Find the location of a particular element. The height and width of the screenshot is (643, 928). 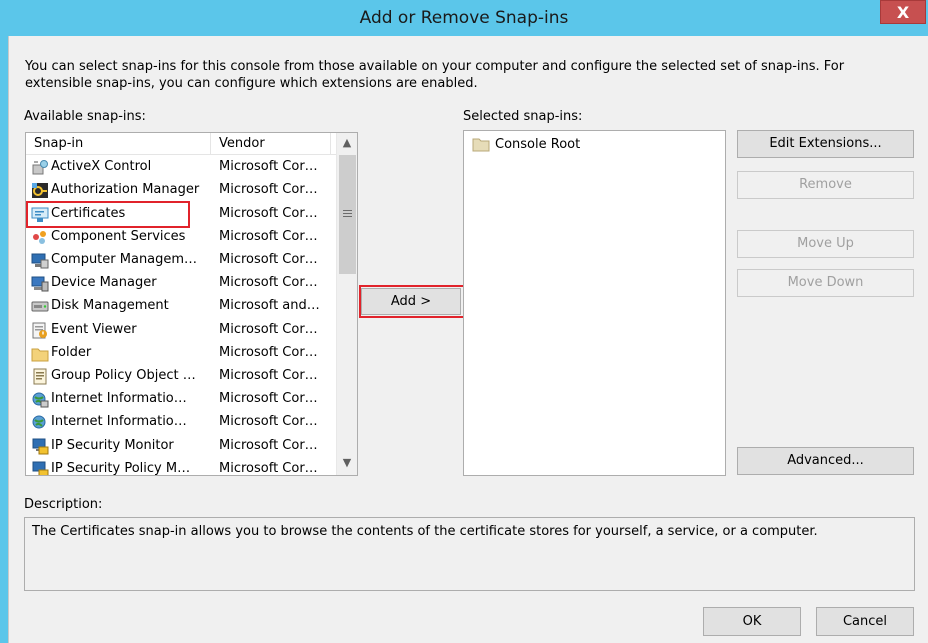

remove-button: Remove is located at coordinates (825, 185).